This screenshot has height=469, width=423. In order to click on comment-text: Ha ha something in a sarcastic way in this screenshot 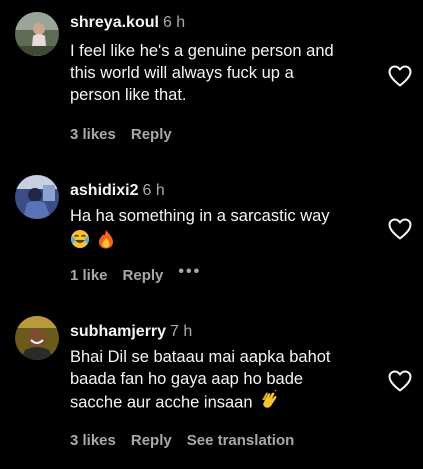, I will do `click(222, 230)`.